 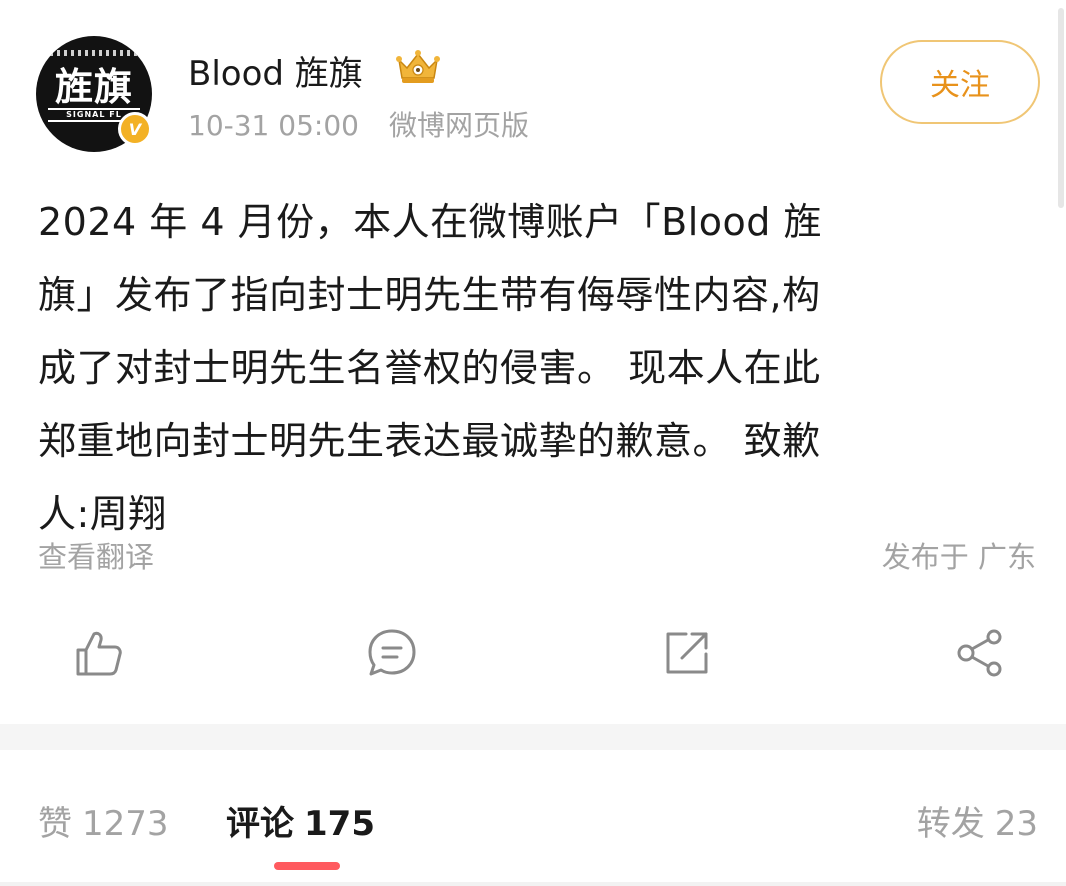 What do you see at coordinates (260, 824) in the screenshot?
I see `tab-comments-label: 评论` at bounding box center [260, 824].